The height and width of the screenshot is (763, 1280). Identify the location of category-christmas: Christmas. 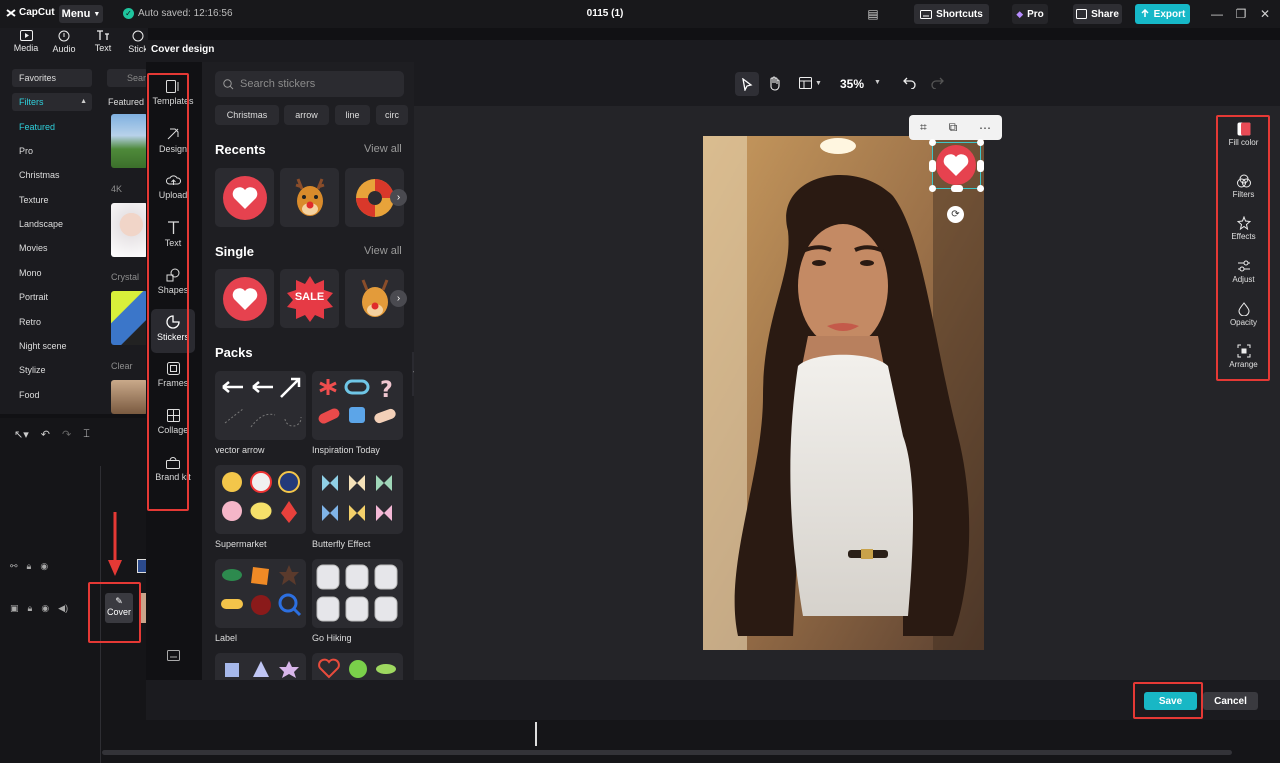
(52, 175).